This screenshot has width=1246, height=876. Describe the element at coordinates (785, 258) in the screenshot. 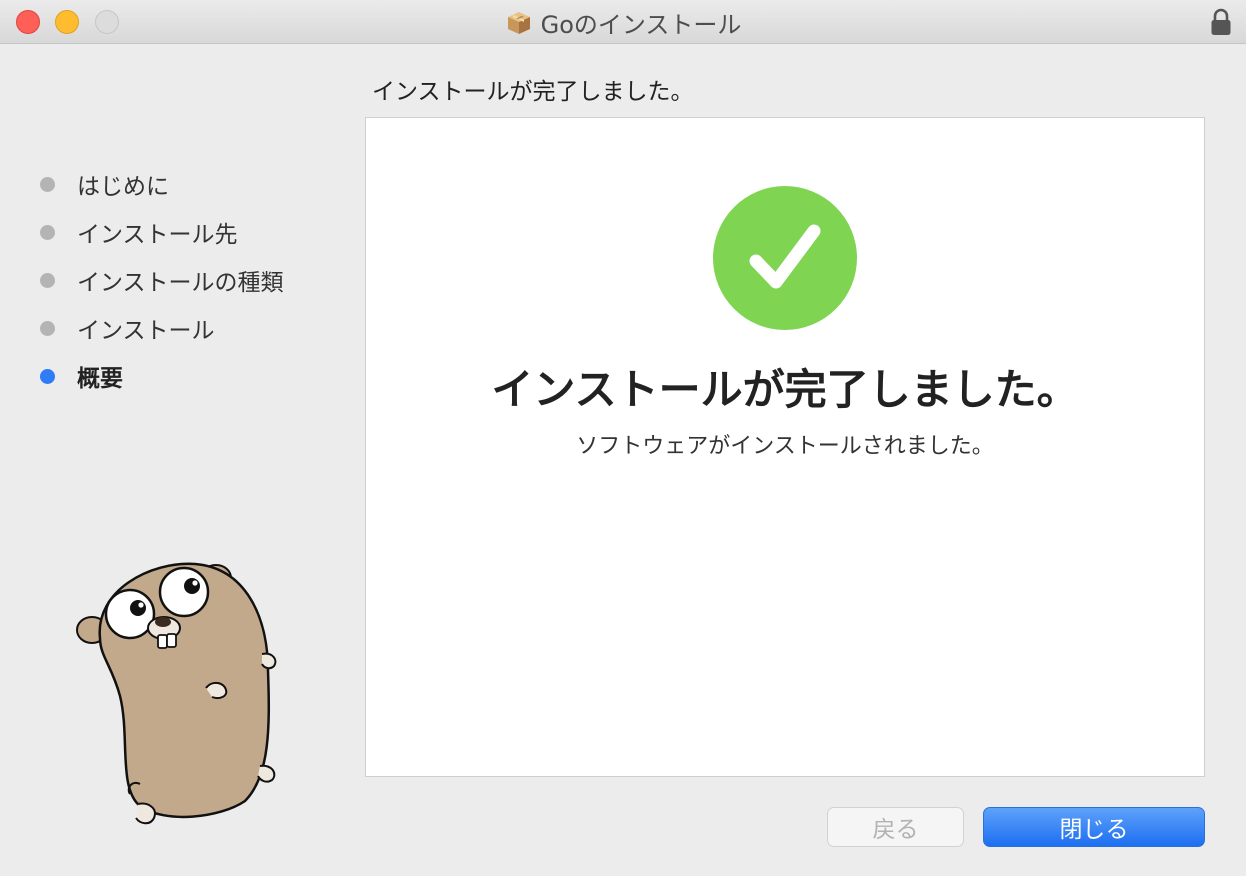

I see `checkmark-circle-icon` at that location.